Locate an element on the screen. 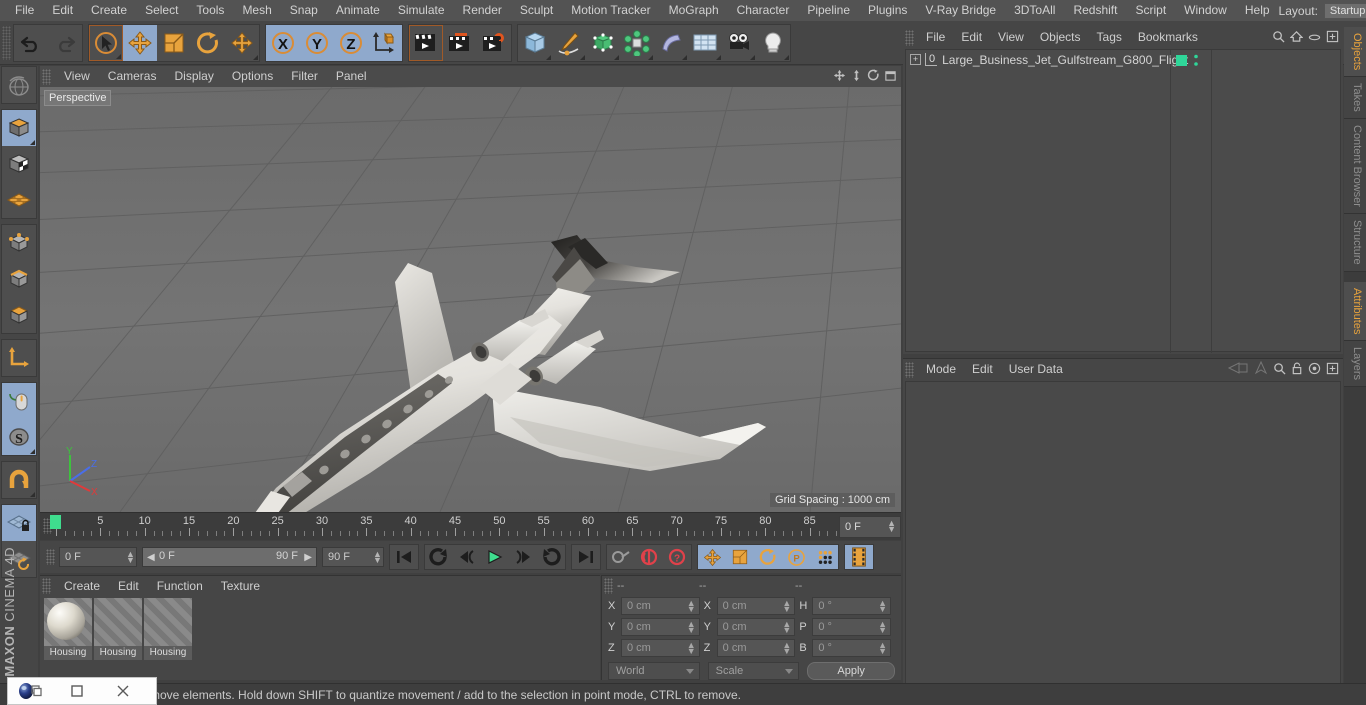  menu-item-character: Character is located at coordinates (763, 10).